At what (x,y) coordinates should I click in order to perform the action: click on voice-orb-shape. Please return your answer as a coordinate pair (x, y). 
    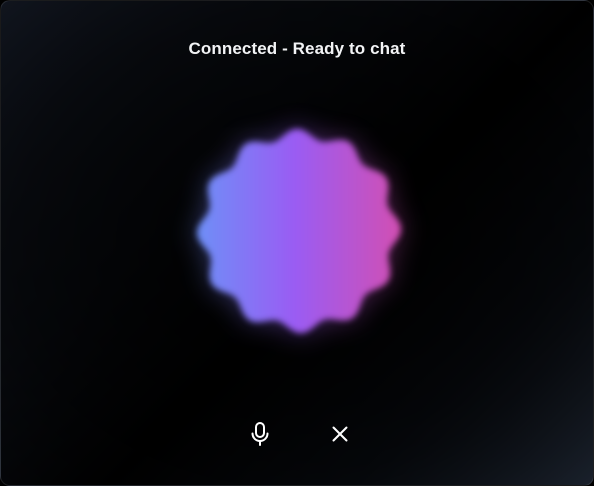
    Looking at the image, I should click on (299, 231).